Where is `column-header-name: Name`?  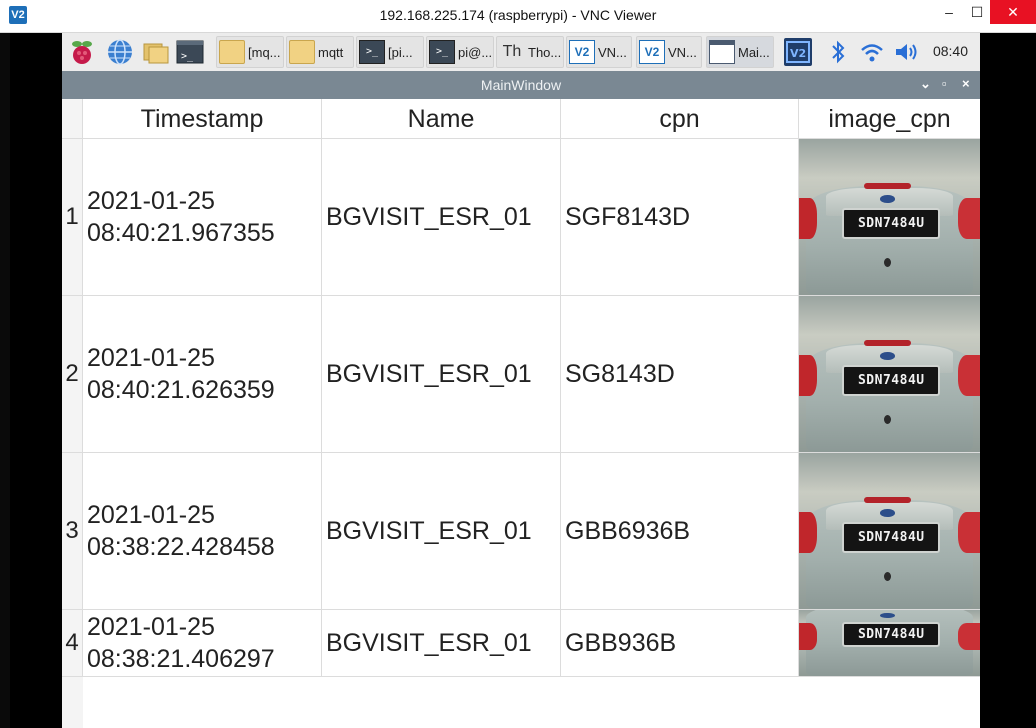
column-header-name: Name is located at coordinates (441, 119).